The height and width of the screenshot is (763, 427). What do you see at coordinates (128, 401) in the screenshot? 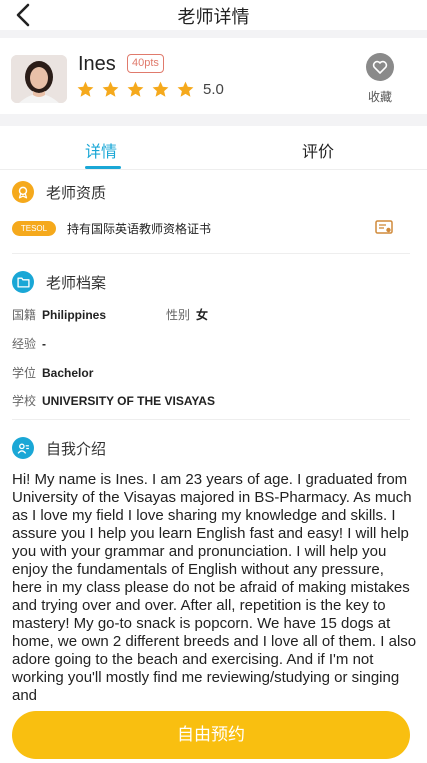
I see `field-value: UNIVERSITY OF THE VISAYAS` at bounding box center [128, 401].